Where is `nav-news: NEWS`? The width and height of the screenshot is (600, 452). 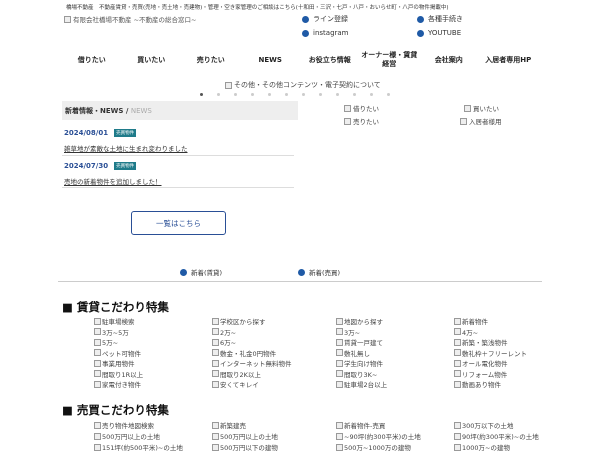 nav-news: NEWS is located at coordinates (271, 60).